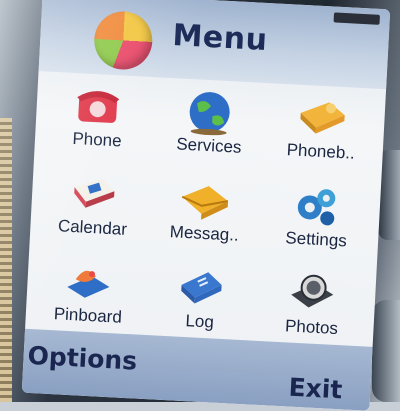  Describe the element at coordinates (93, 210) in the screenshot. I see `menu-item-calendar: Calendar` at that location.